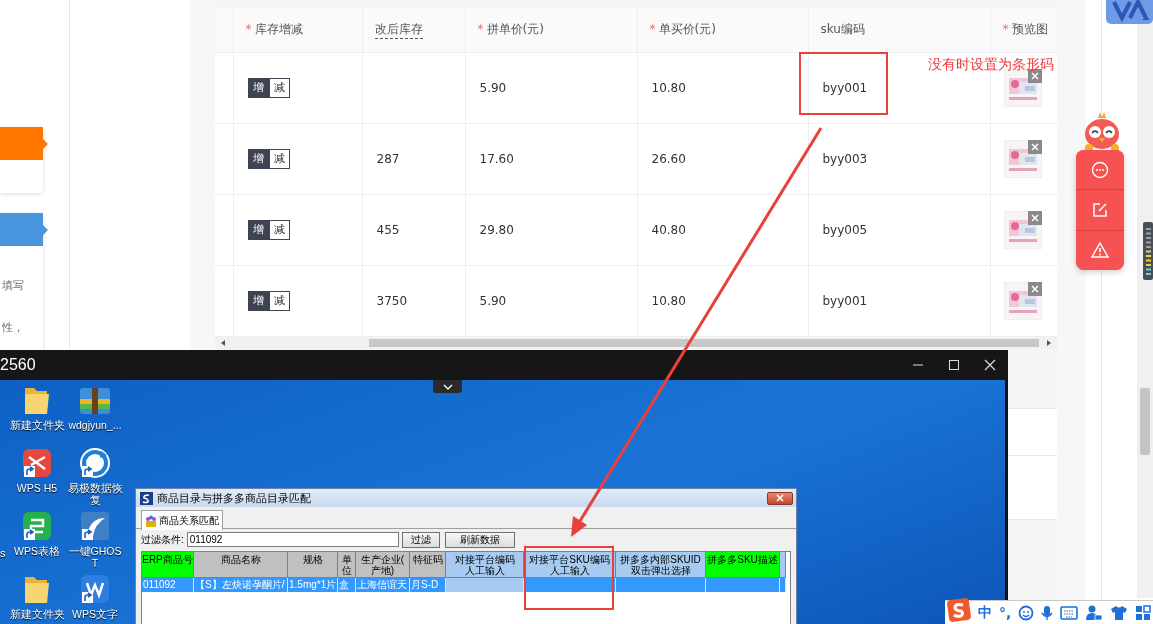  Describe the element at coordinates (1102, 132) in the screenshot. I see `mascot-drawing` at that location.